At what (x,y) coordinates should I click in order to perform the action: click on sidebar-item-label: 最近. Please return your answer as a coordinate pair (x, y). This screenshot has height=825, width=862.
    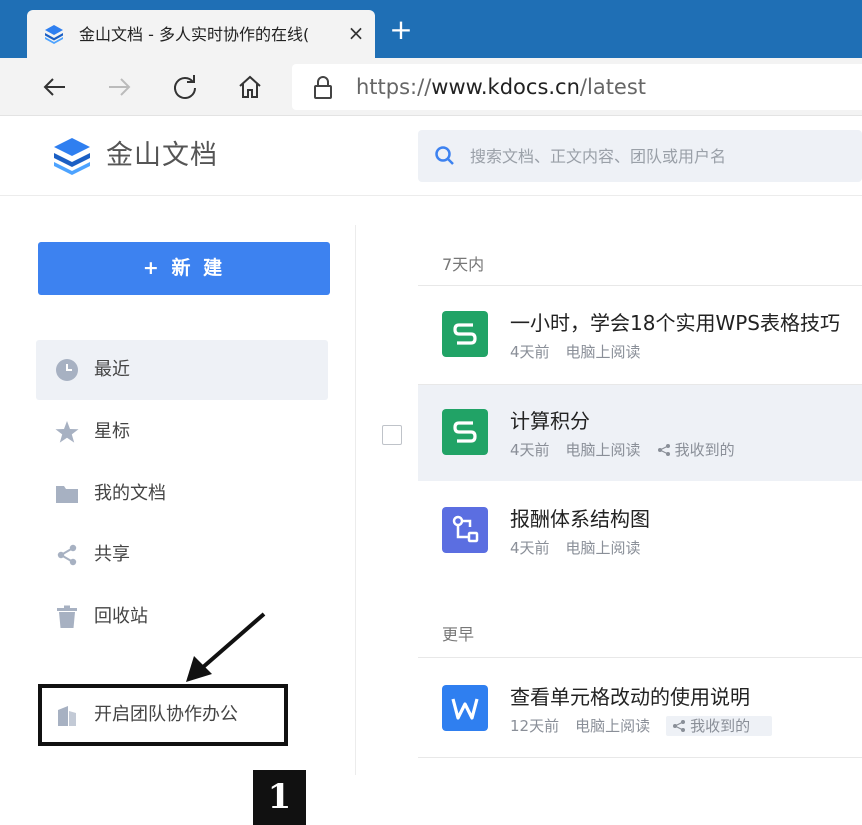
    Looking at the image, I should click on (112, 369).